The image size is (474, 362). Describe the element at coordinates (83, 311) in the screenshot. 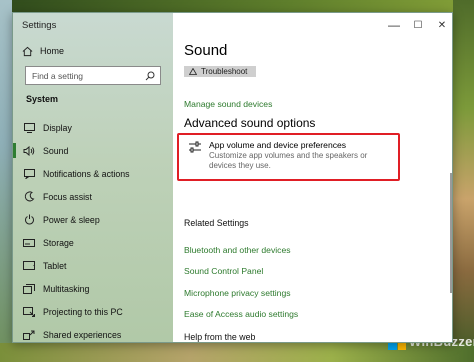

I see `sidebar-item-label: Projecting to this PC` at that location.